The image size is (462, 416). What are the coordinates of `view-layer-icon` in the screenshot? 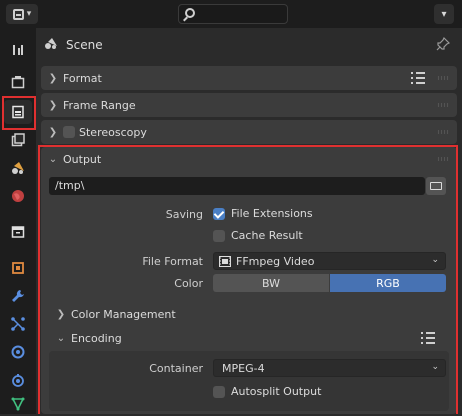 It's located at (18, 140).